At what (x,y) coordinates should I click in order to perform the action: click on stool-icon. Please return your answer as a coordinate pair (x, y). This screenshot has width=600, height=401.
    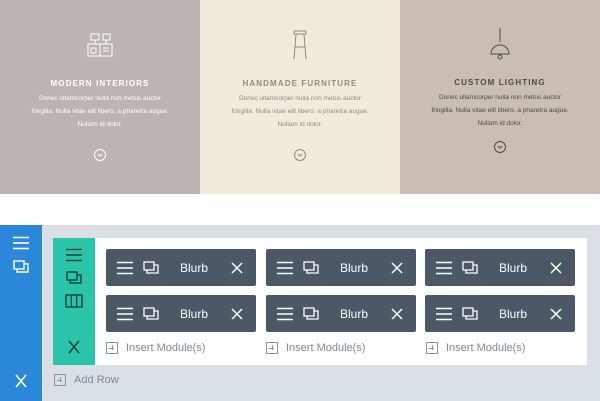
    Looking at the image, I should click on (300, 47).